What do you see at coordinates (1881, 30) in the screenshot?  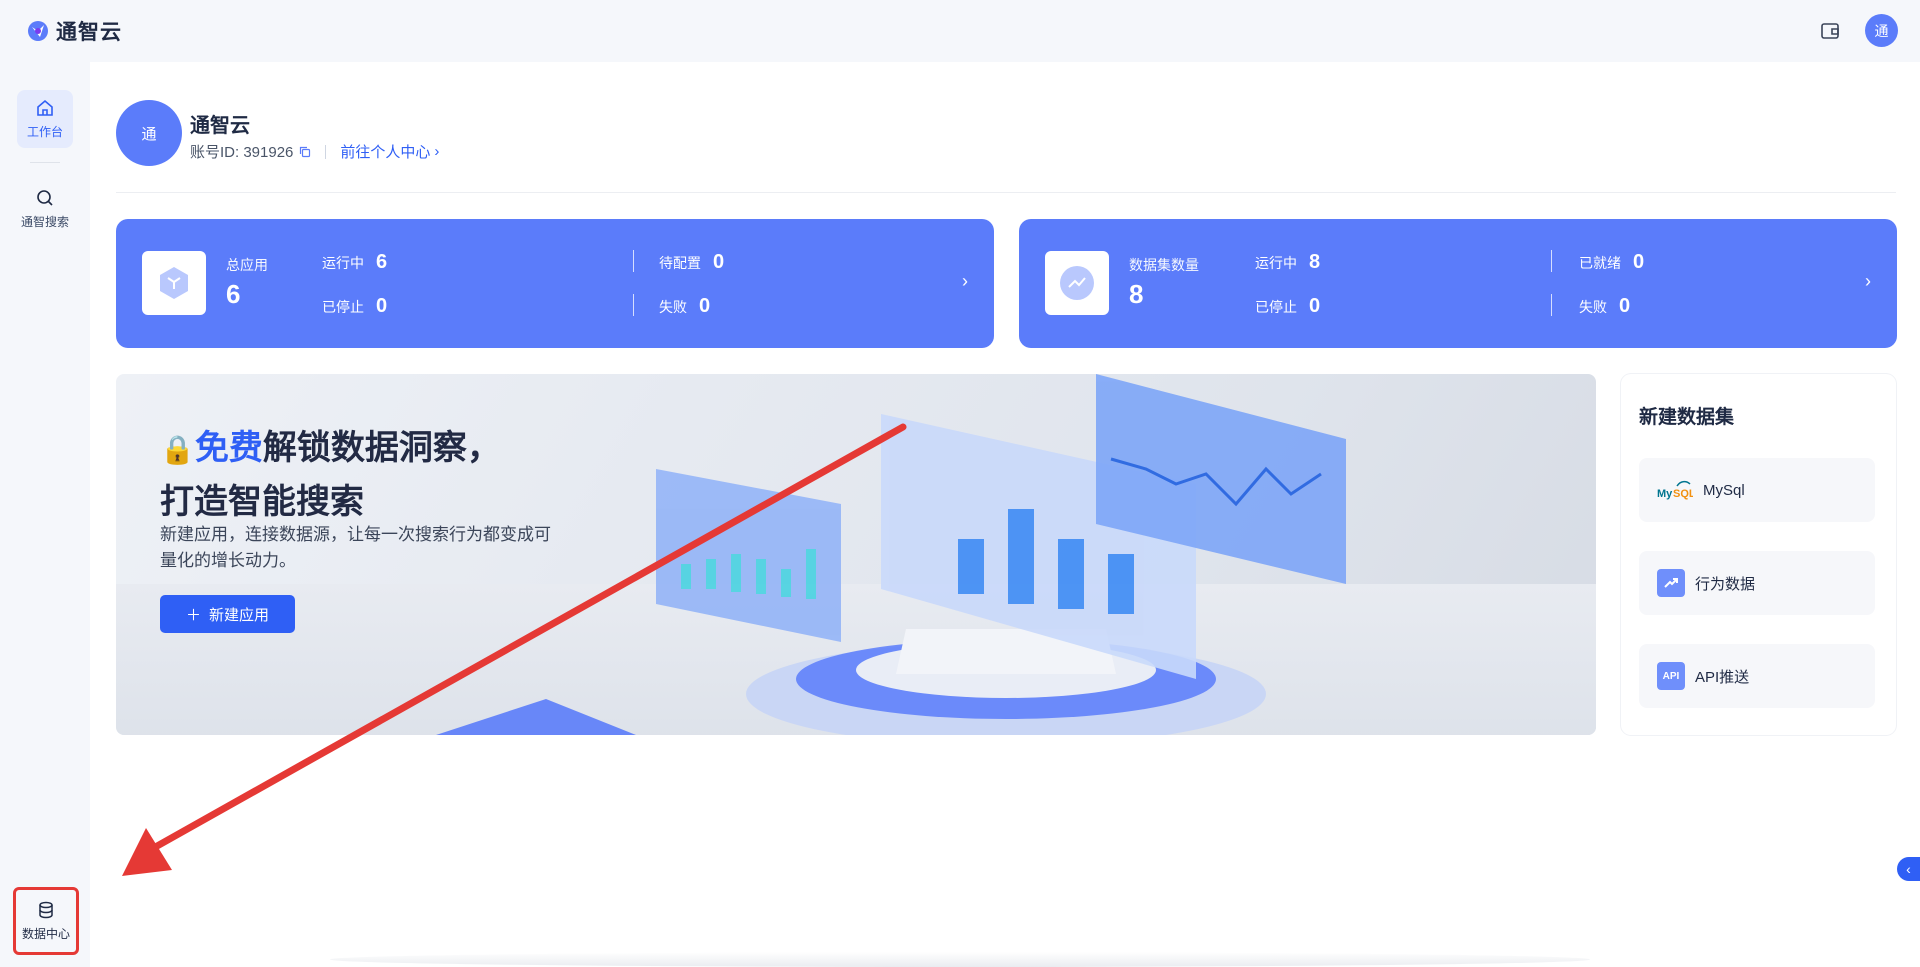 I see `user-avatar: 通` at bounding box center [1881, 30].